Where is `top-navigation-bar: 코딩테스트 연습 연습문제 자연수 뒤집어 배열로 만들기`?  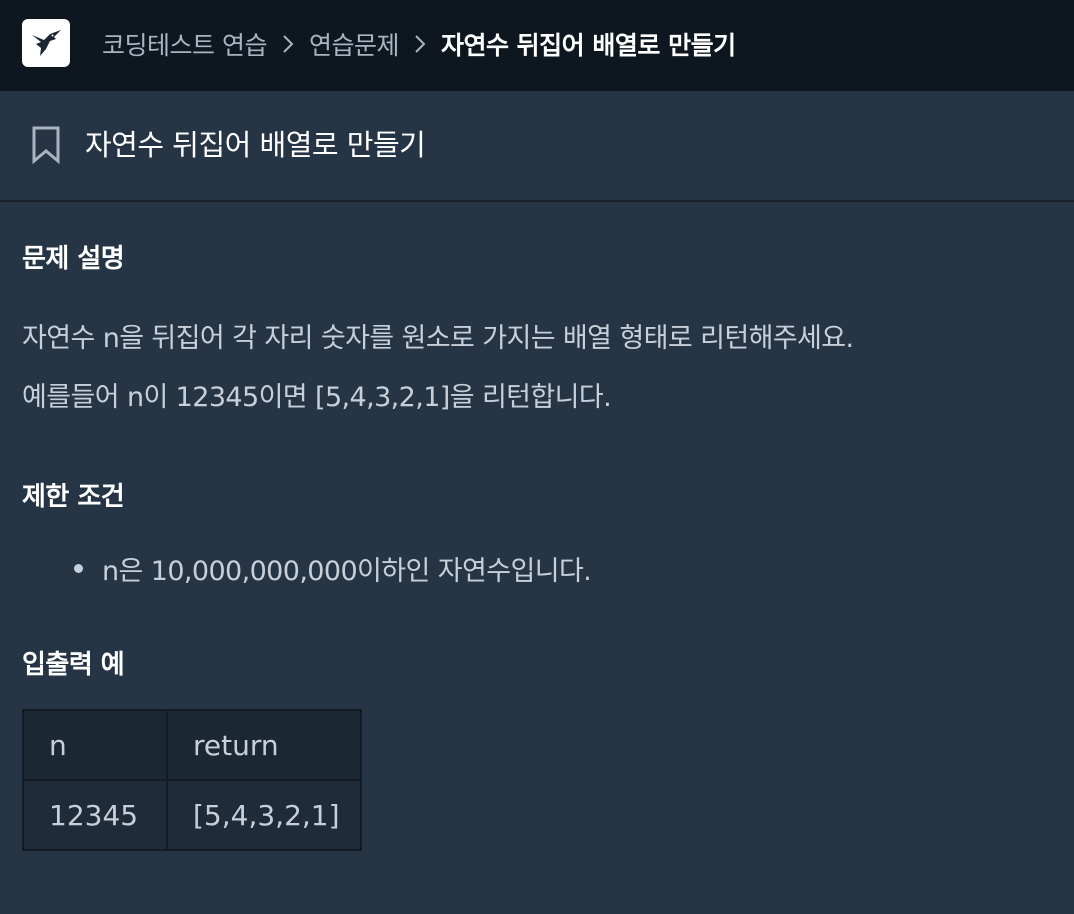
top-navigation-bar: 코딩테스트 연습 연습문제 자연수 뒤집어 배열로 만들기 is located at coordinates (537, 45).